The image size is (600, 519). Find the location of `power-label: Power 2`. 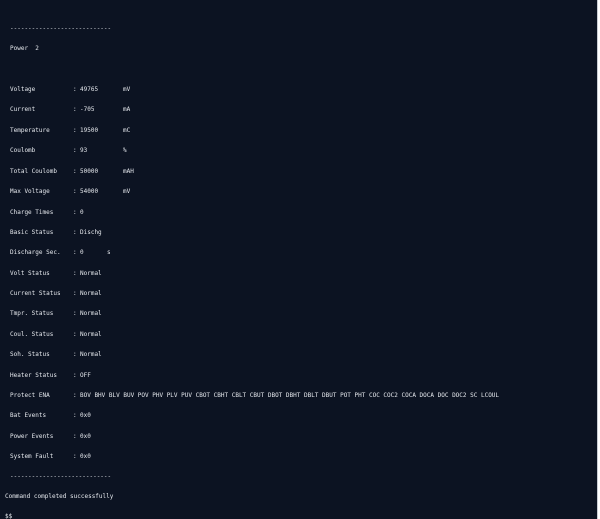

power-label: Power 2 is located at coordinates (24, 48).